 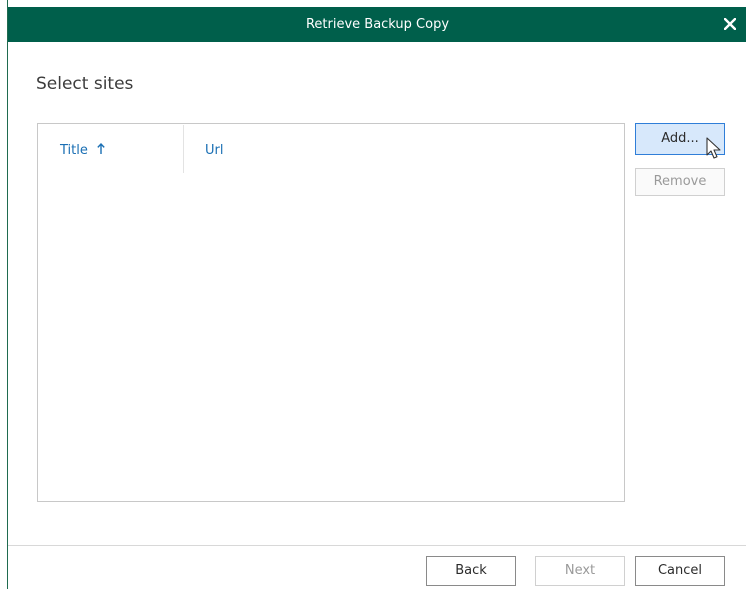 I want to click on close-button, so click(x=730, y=24).